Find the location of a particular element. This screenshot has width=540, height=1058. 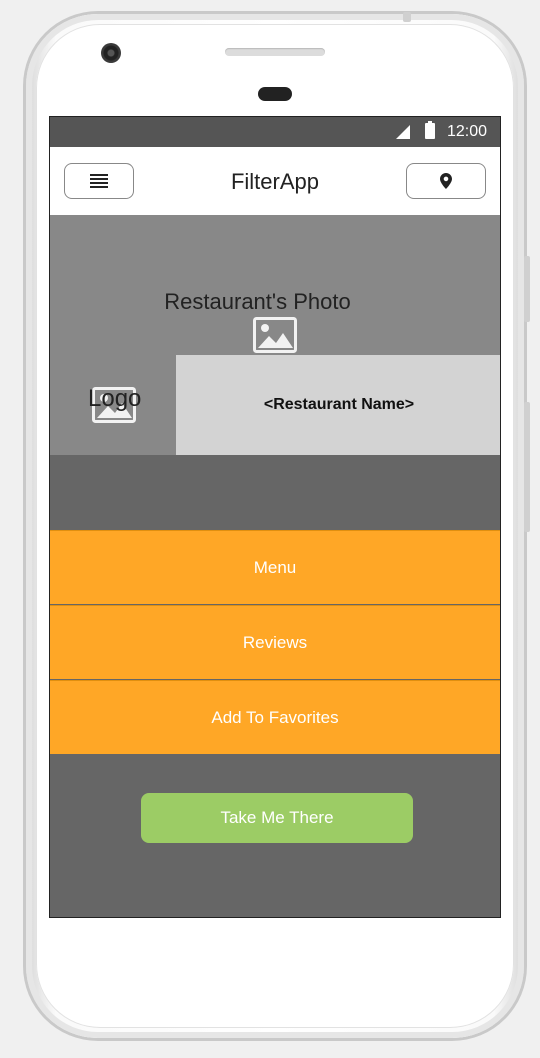

signal-icon is located at coordinates (403, 132).